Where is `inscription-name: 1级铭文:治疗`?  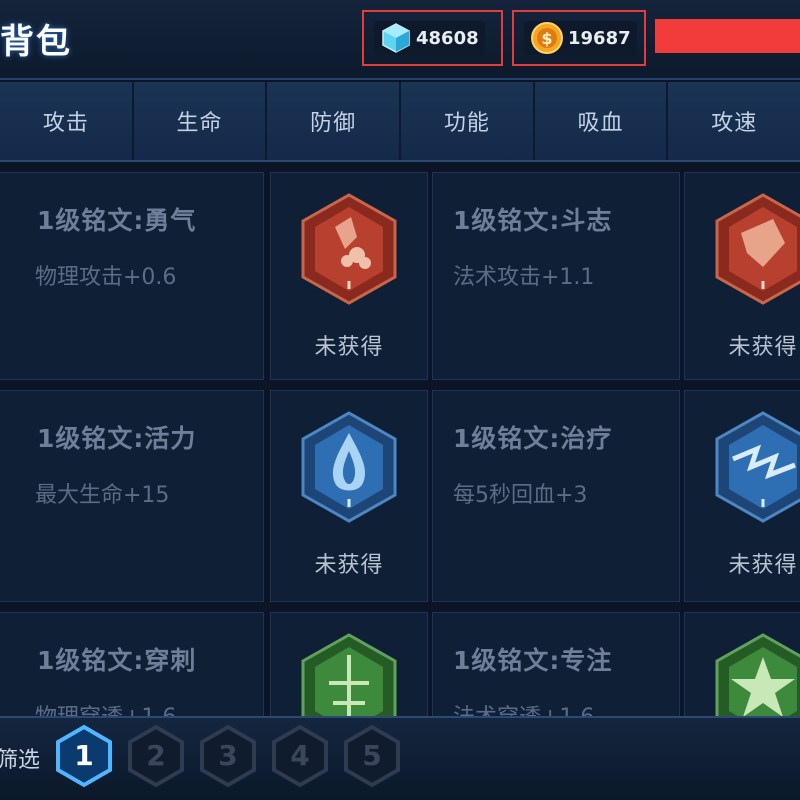 inscription-name: 1级铭文:治疗 is located at coordinates (533, 438).